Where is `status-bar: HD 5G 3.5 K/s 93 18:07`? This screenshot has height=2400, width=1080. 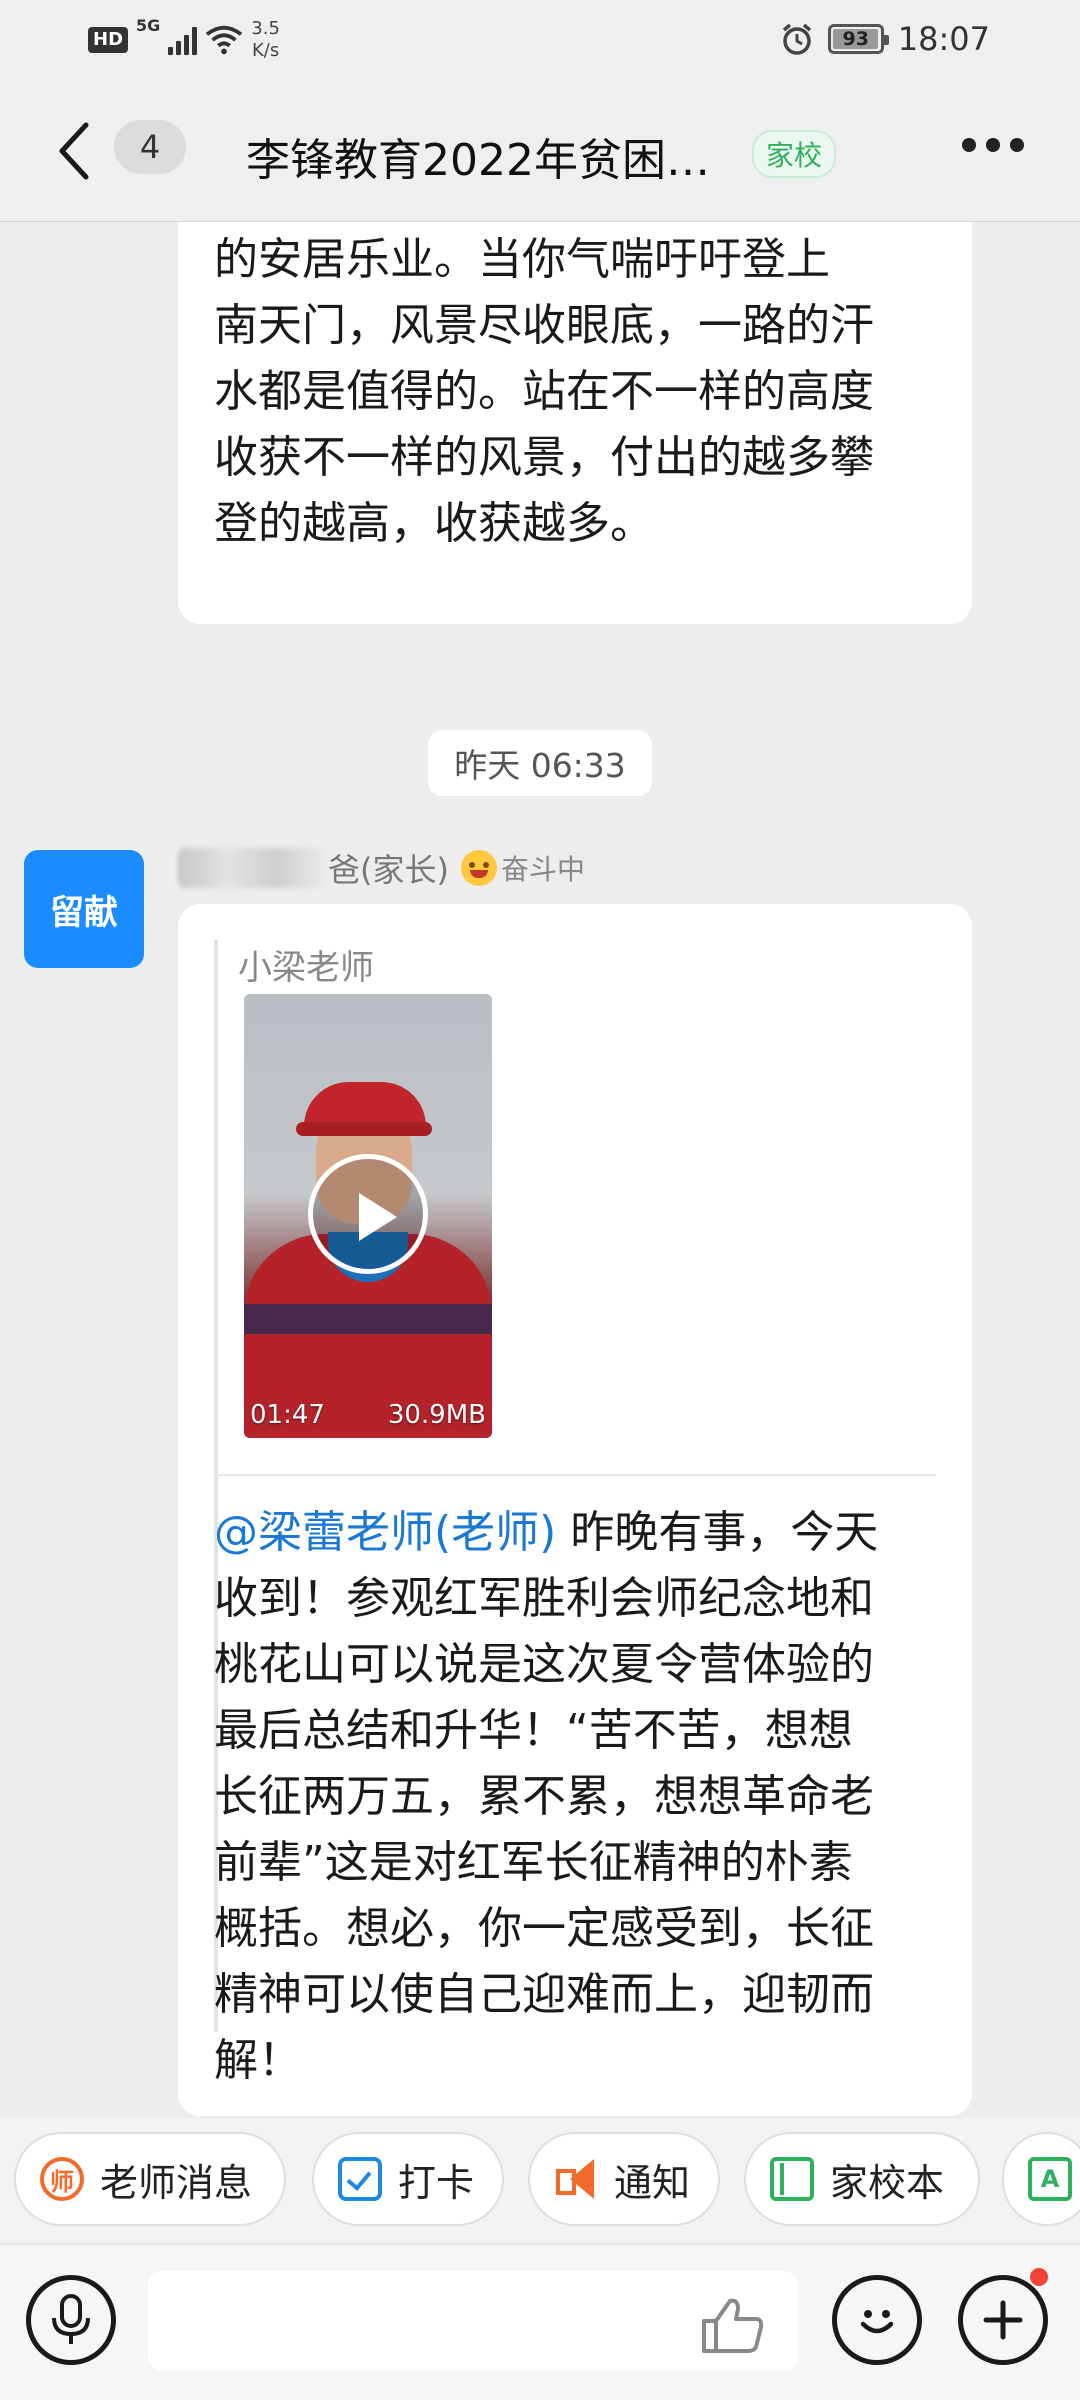 status-bar: HD 5G 3.5 K/s 93 18:07 is located at coordinates (540, 40).